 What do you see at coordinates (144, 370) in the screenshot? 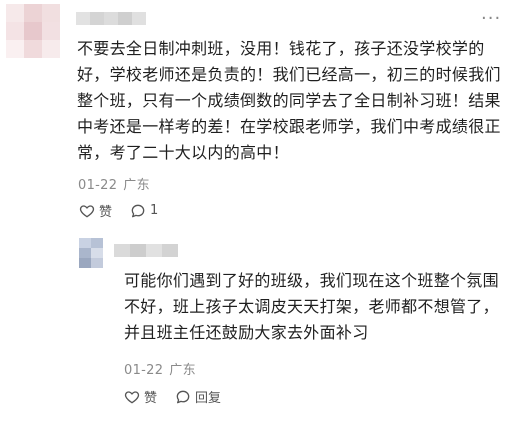
I see `reply-date: 01-22` at bounding box center [144, 370].